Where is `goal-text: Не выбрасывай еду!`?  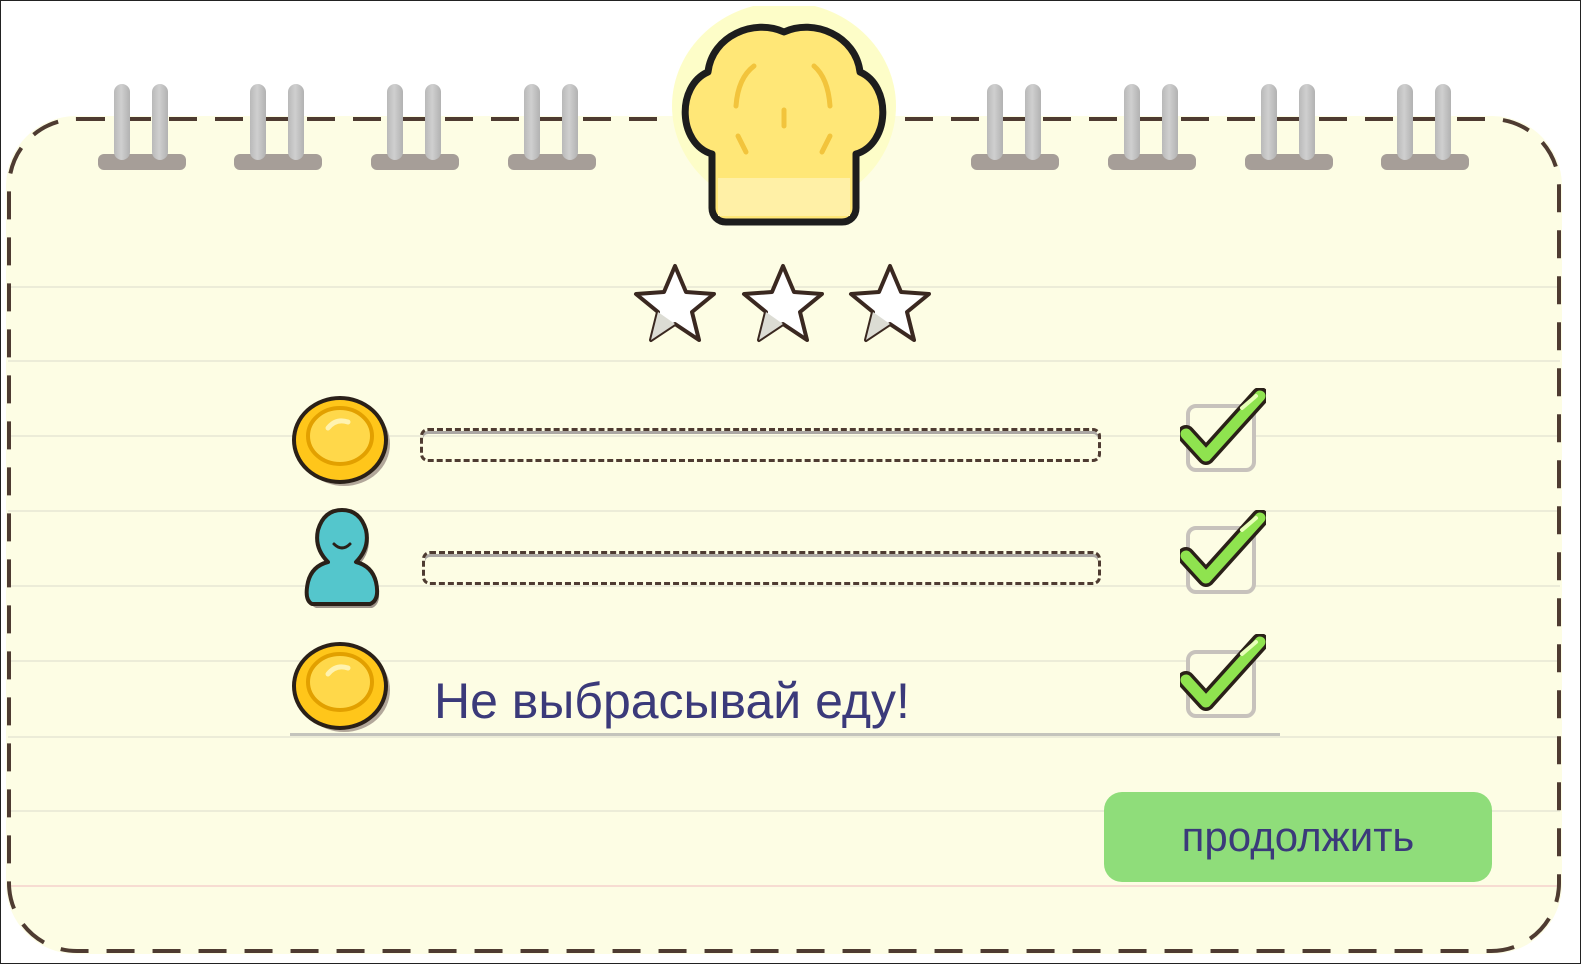
goal-text: Не выбрасывай еду! is located at coordinates (672, 701).